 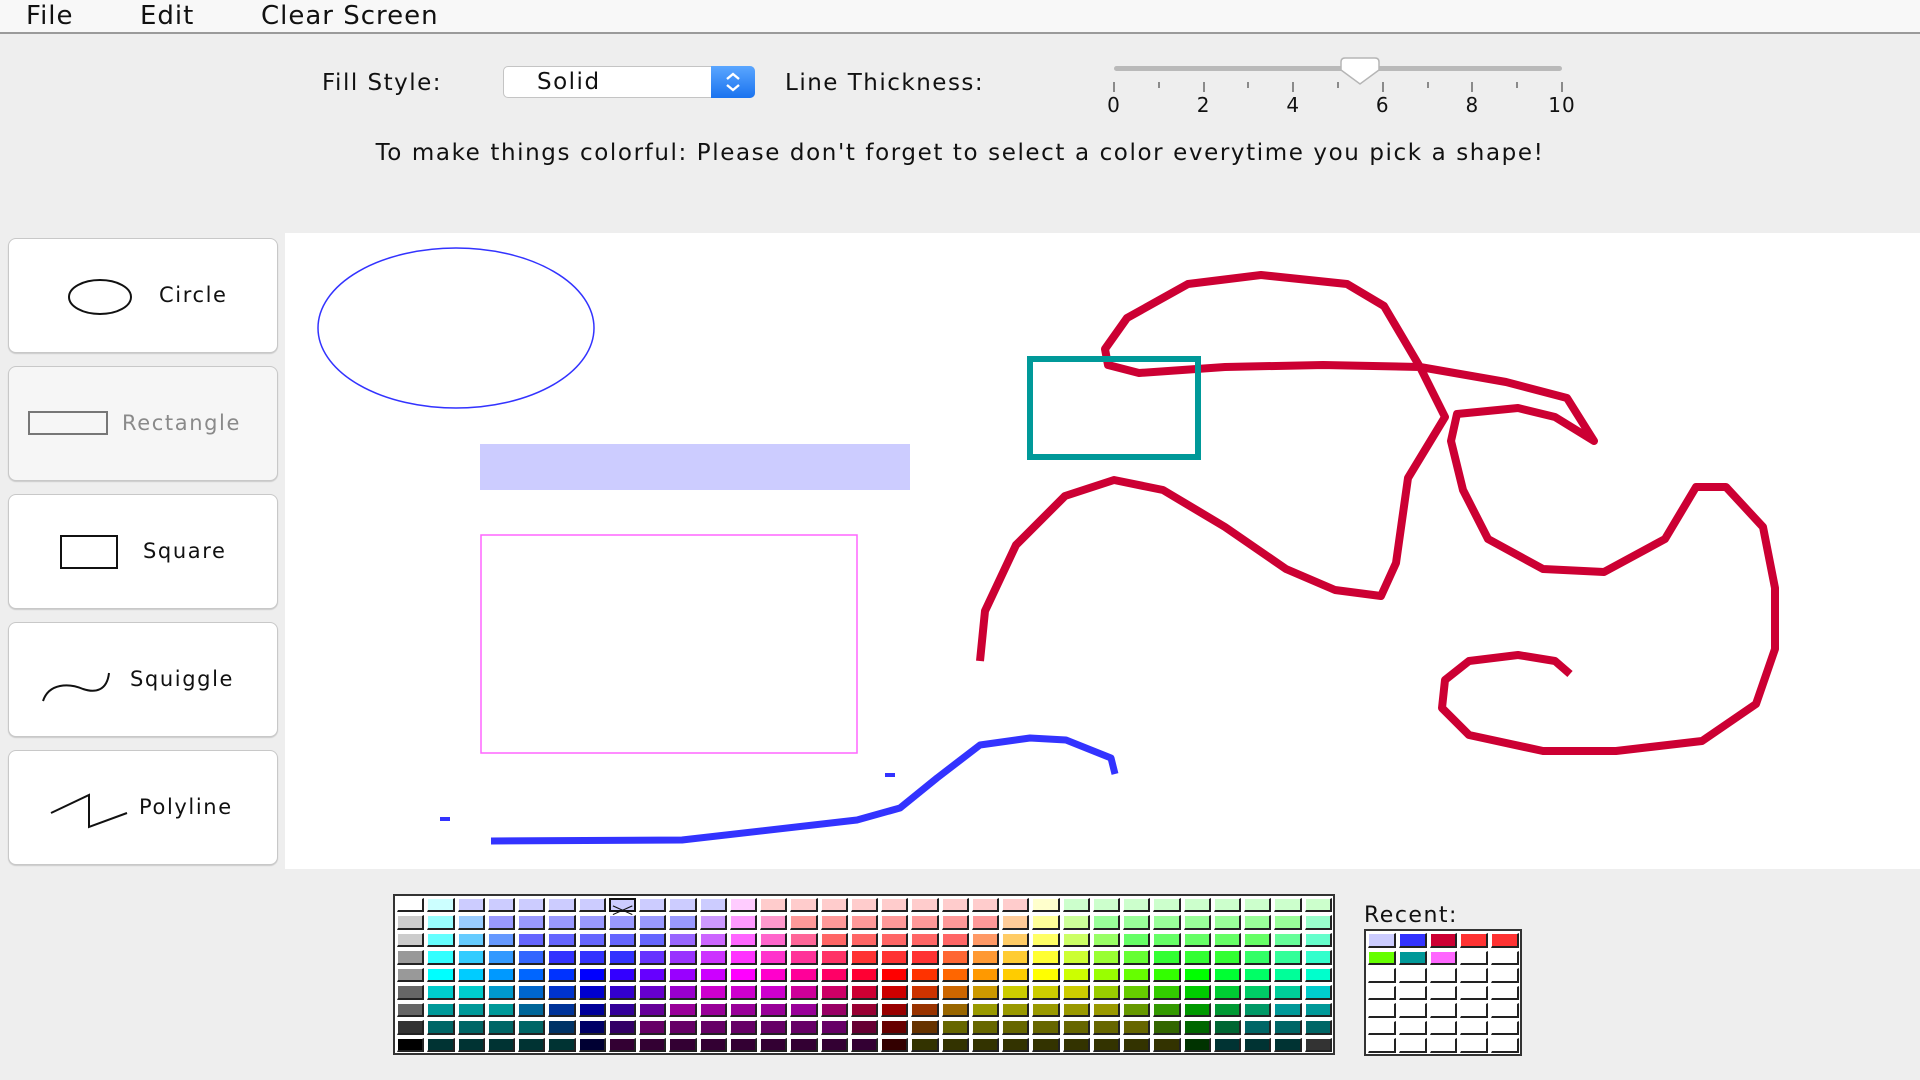 What do you see at coordinates (622, 906) in the screenshot?
I see `color-swatch-selected` at bounding box center [622, 906].